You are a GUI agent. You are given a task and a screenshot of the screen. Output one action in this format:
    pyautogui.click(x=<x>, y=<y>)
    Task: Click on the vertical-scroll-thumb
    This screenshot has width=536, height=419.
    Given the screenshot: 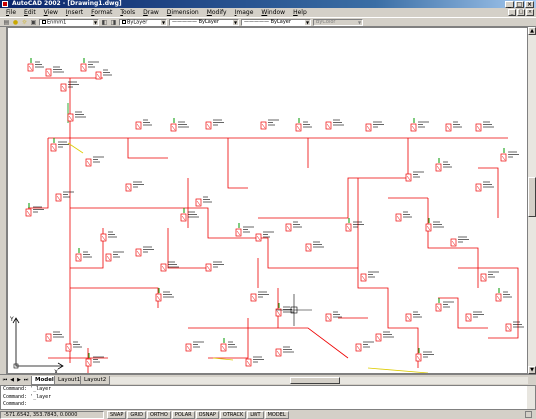 What is the action you would take?
    pyautogui.click(x=532, y=197)
    